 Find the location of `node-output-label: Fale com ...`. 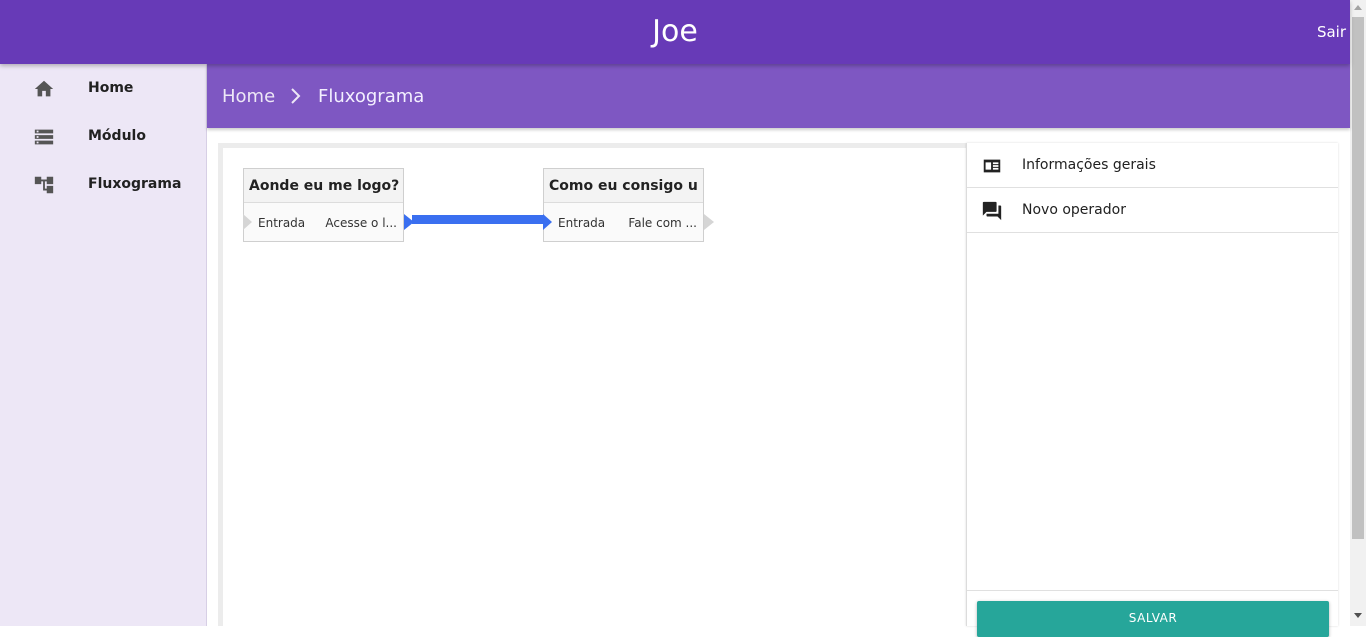

node-output-label: Fale com ... is located at coordinates (662, 223).